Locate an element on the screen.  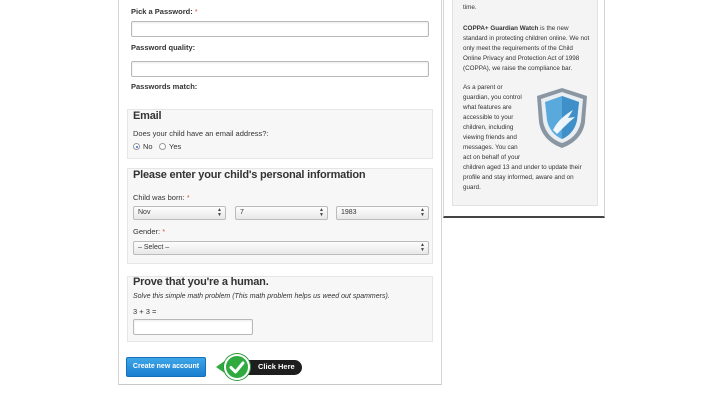
email-question: Does your child have an email address?: is located at coordinates (201, 133).